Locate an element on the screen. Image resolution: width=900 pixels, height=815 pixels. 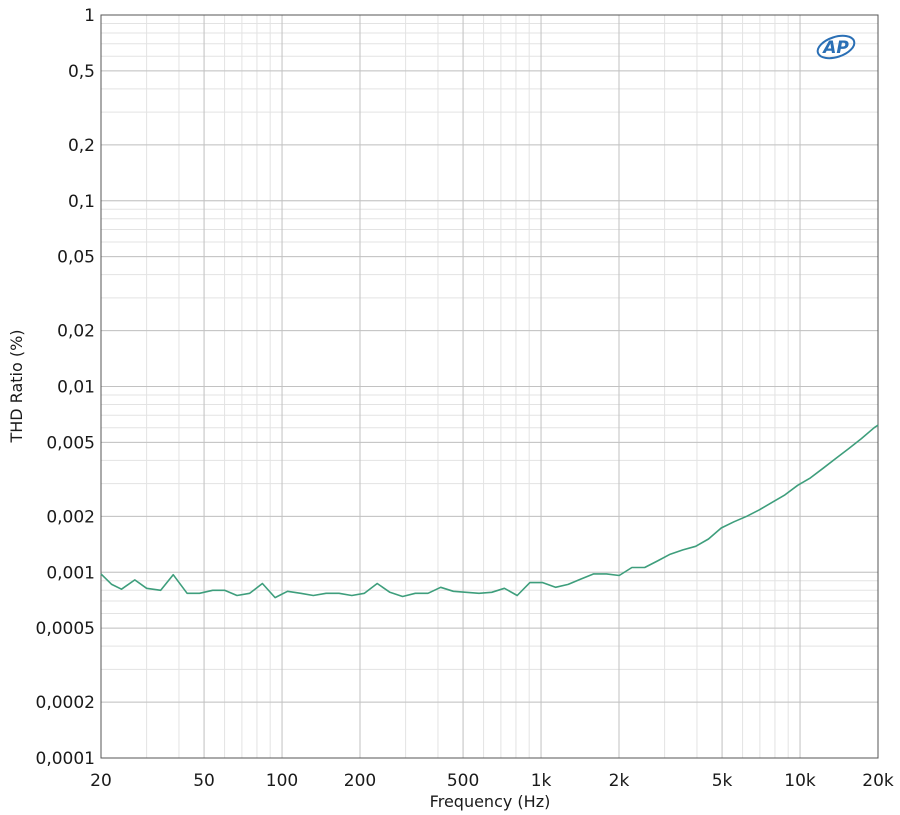
x-tick-label: 20k is located at coordinates (878, 781).